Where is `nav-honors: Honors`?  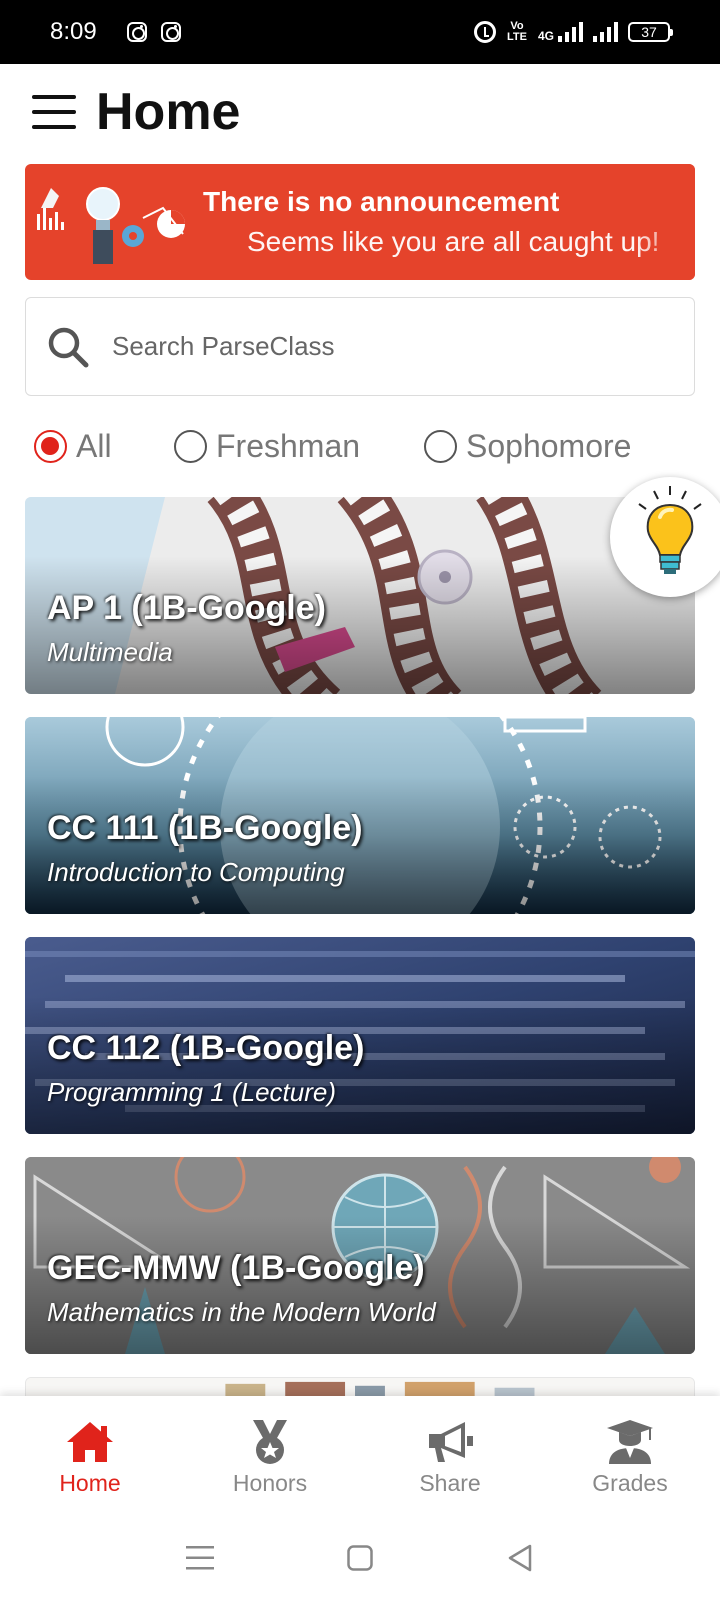
nav-honors: Honors is located at coordinates (270, 1453).